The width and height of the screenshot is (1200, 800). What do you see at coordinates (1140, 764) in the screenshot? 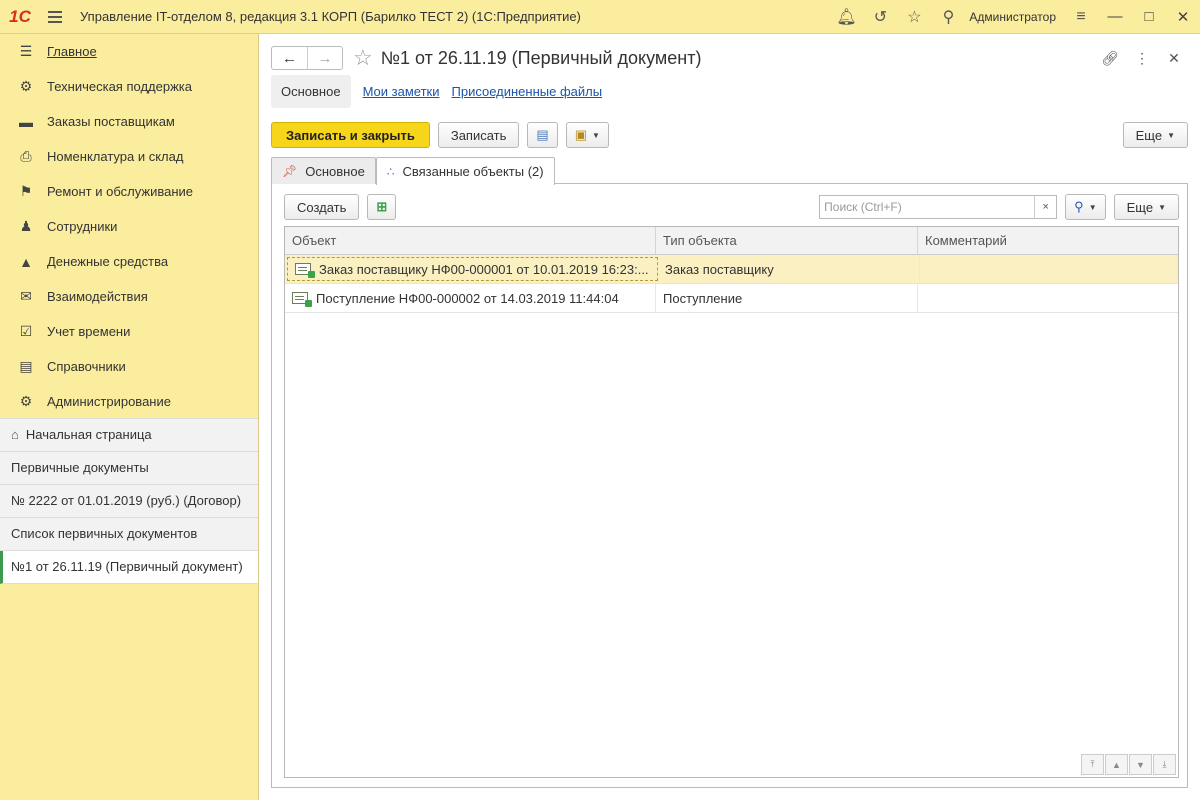
I see `scroll-down-icon: ▼` at bounding box center [1140, 764].